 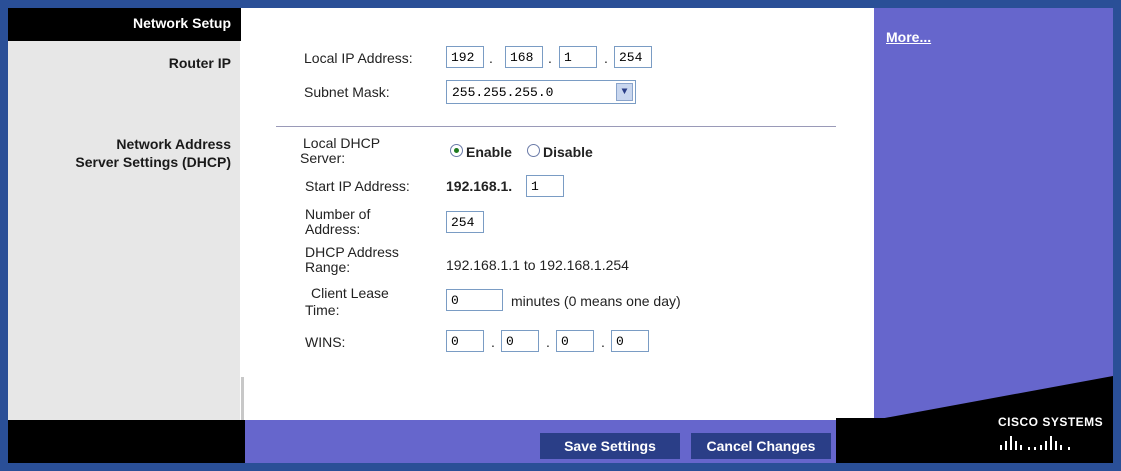 I want to click on num-address-label-line1: Number of, so click(x=338, y=214).